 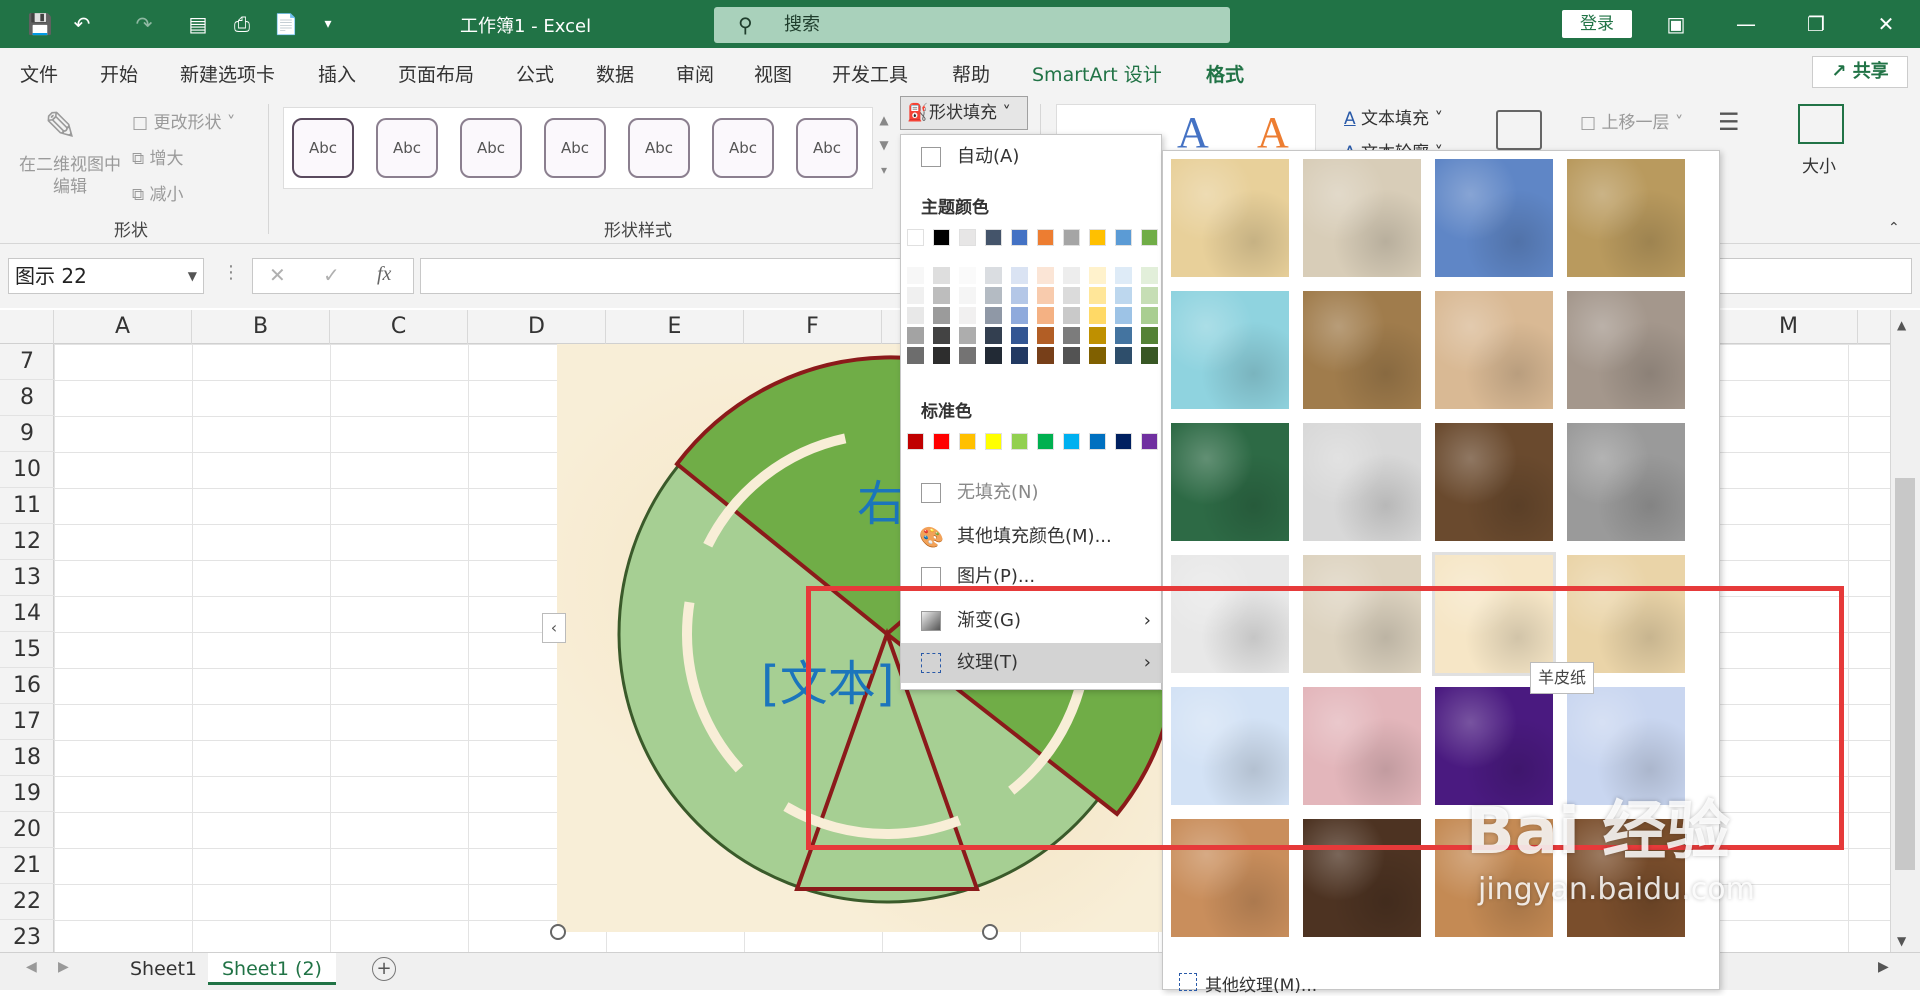 What do you see at coordinates (1729, 122) in the screenshot?
I see `align-icon: ☰` at bounding box center [1729, 122].